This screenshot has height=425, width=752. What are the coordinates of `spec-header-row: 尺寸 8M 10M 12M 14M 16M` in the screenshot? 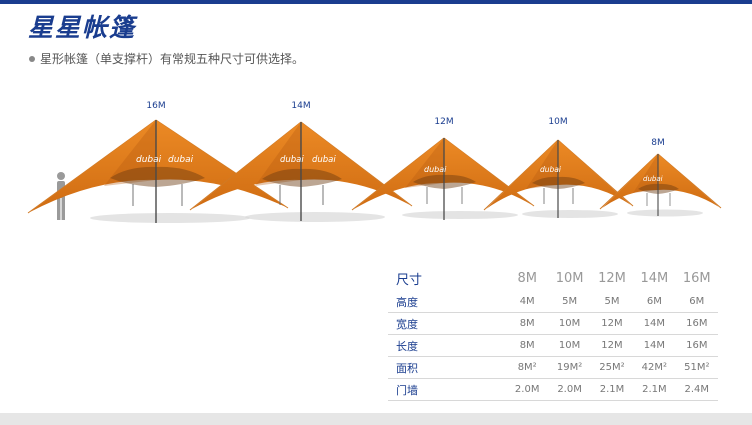 It's located at (553, 278).